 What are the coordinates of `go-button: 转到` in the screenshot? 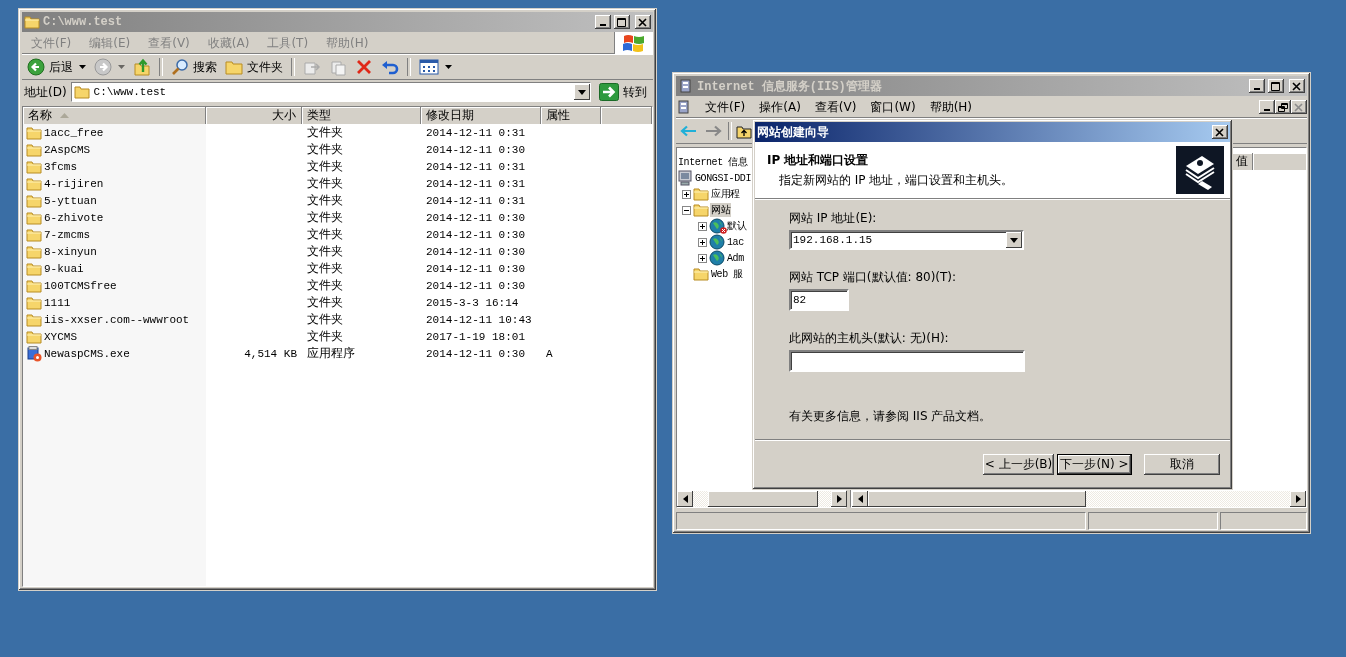 It's located at (623, 92).